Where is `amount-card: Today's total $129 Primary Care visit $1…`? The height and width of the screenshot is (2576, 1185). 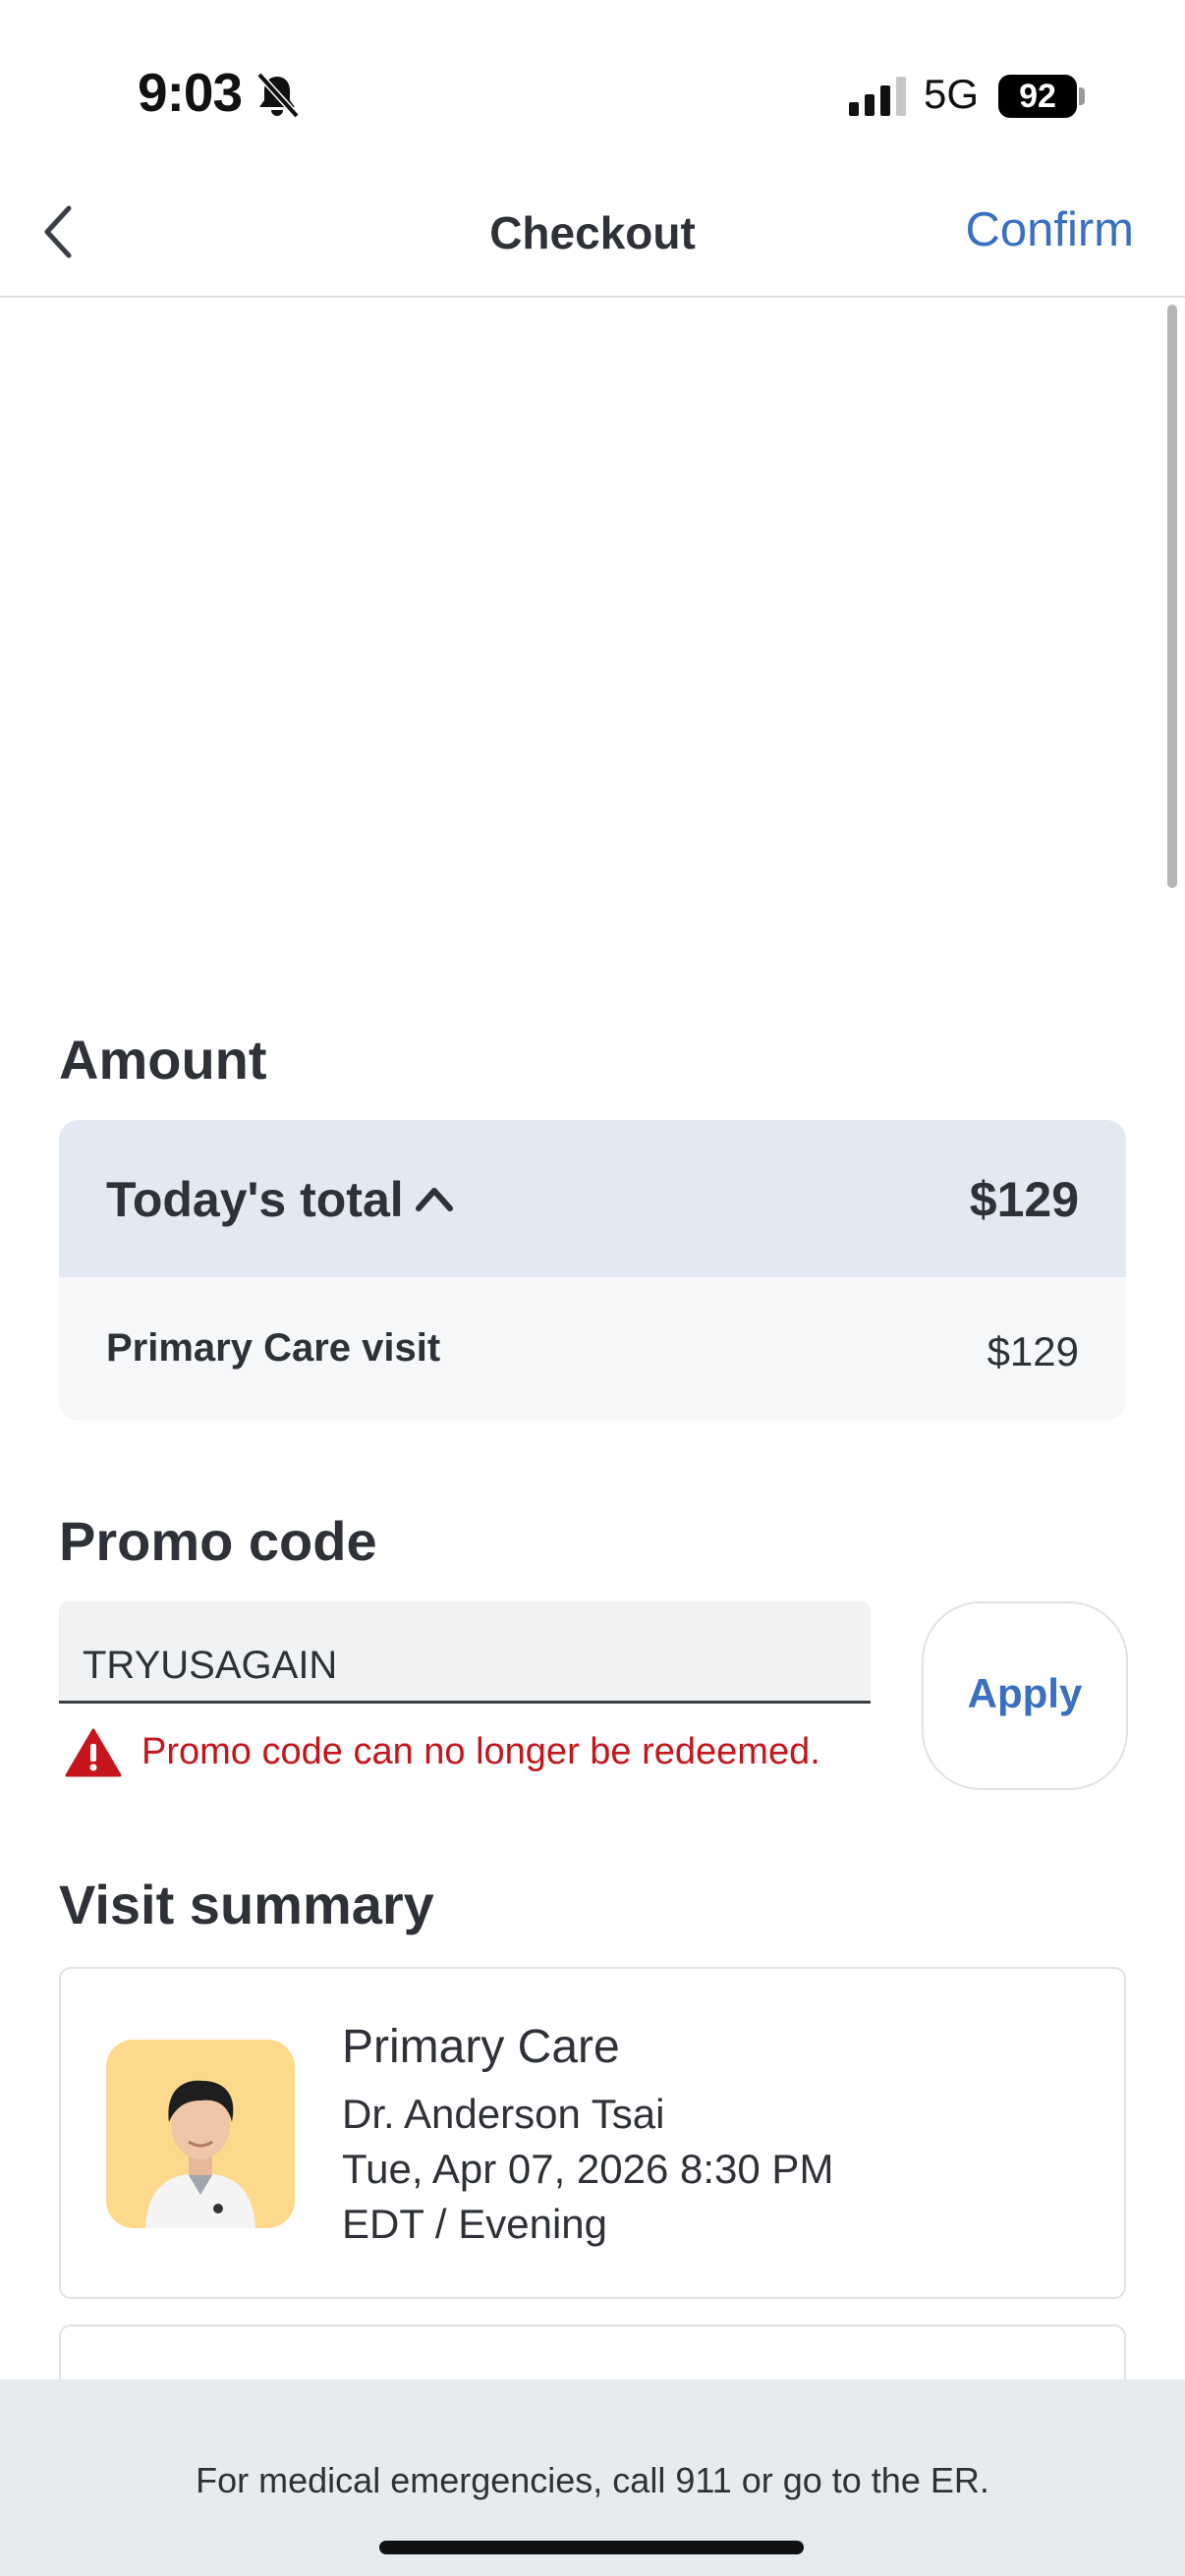 amount-card: Today's total $129 Primary Care visit $1… is located at coordinates (592, 1270).